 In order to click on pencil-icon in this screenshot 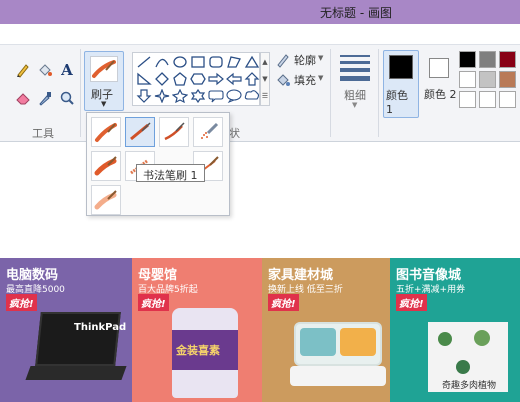, I will do `click(23, 70)`.